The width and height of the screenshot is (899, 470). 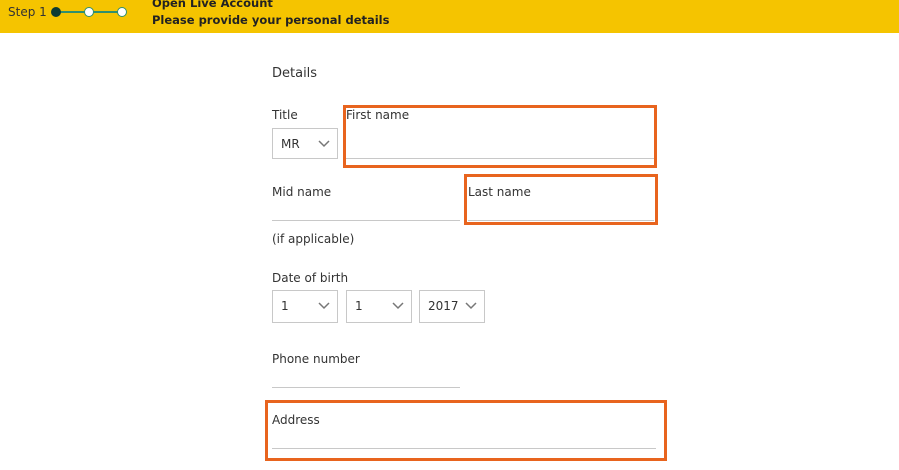 What do you see at coordinates (285, 115) in the screenshot?
I see `title-label: Title` at bounding box center [285, 115].